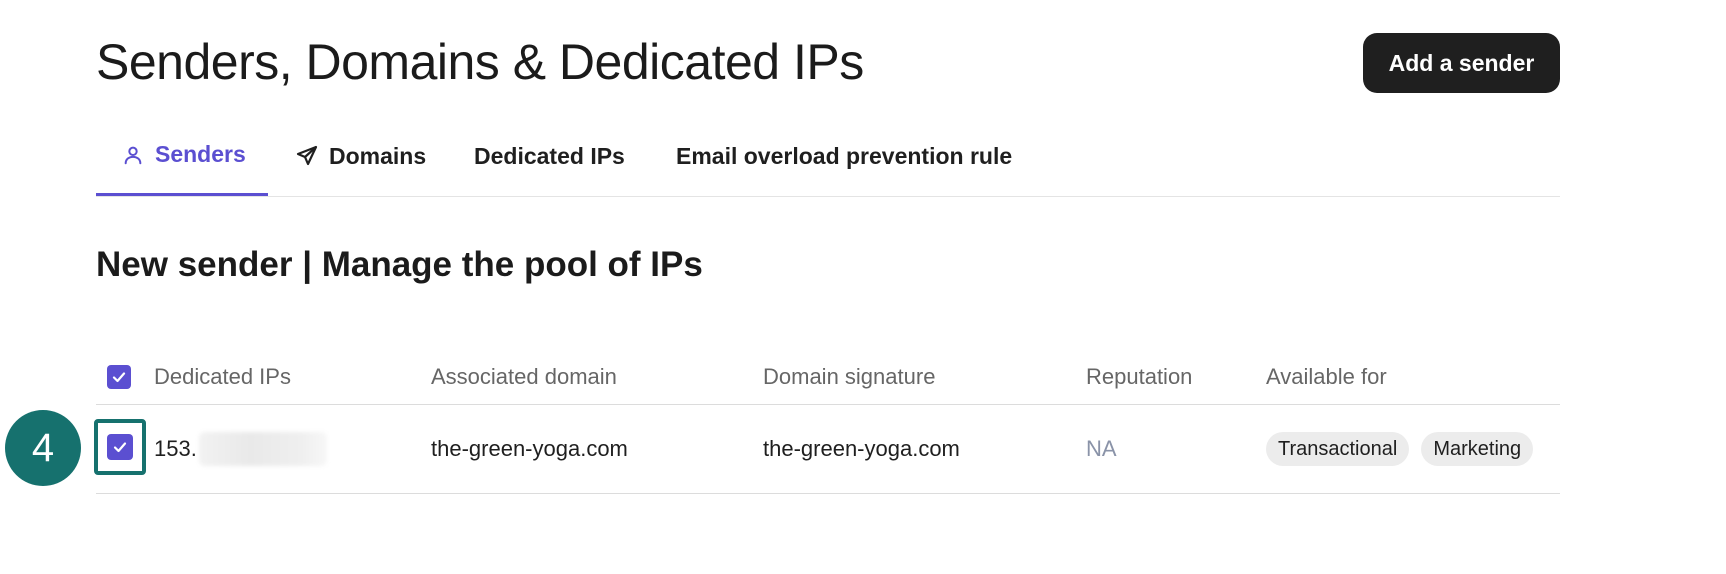  Describe the element at coordinates (262, 449) in the screenshot. I see `redacted-ip-mask` at that location.